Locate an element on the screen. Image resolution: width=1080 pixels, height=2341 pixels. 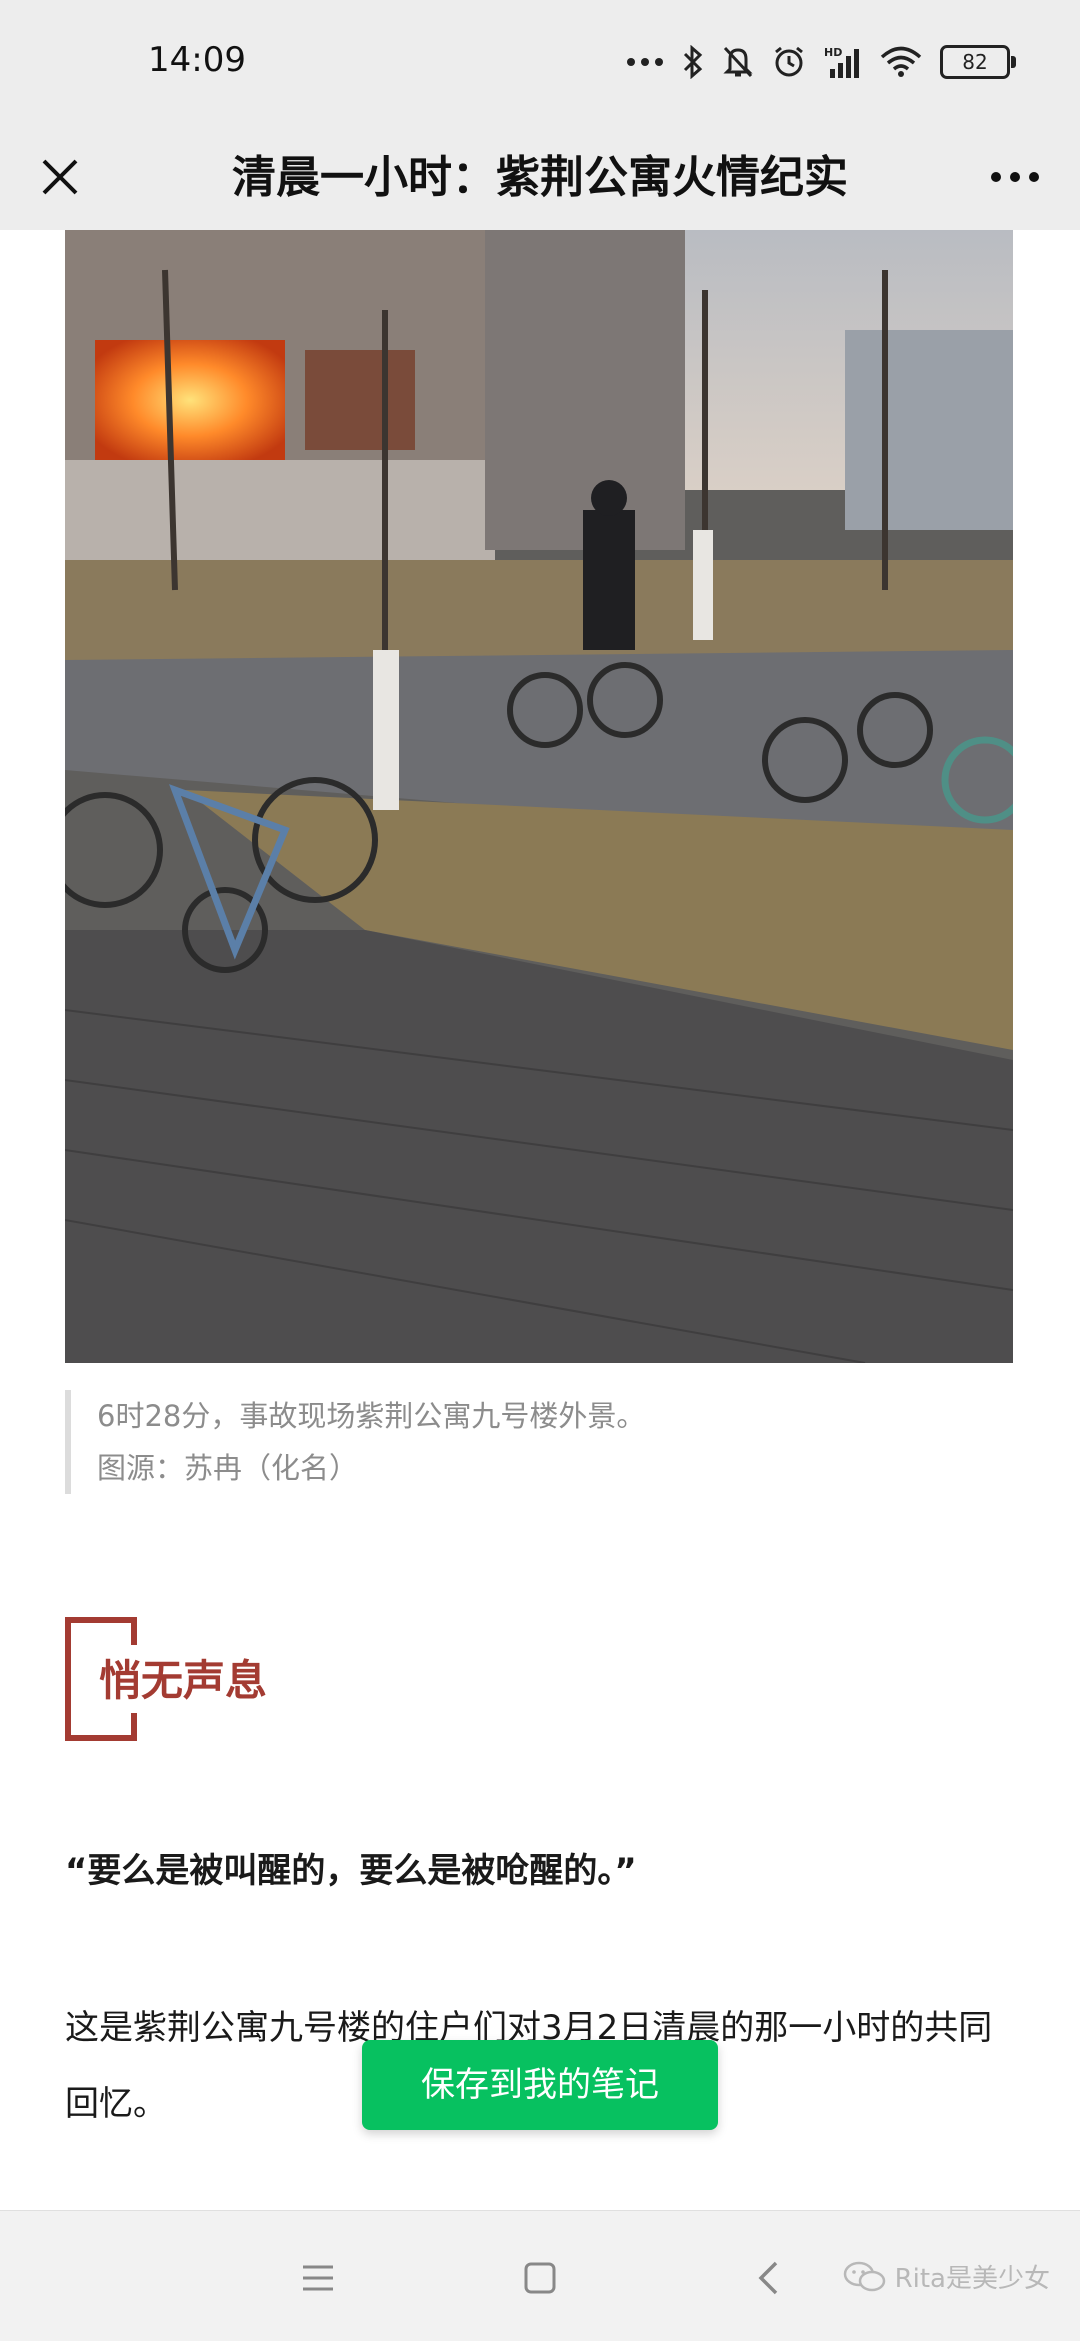
article-header: 清晨一小时：紫荆公寓火情纪实 is located at coordinates (540, 177).